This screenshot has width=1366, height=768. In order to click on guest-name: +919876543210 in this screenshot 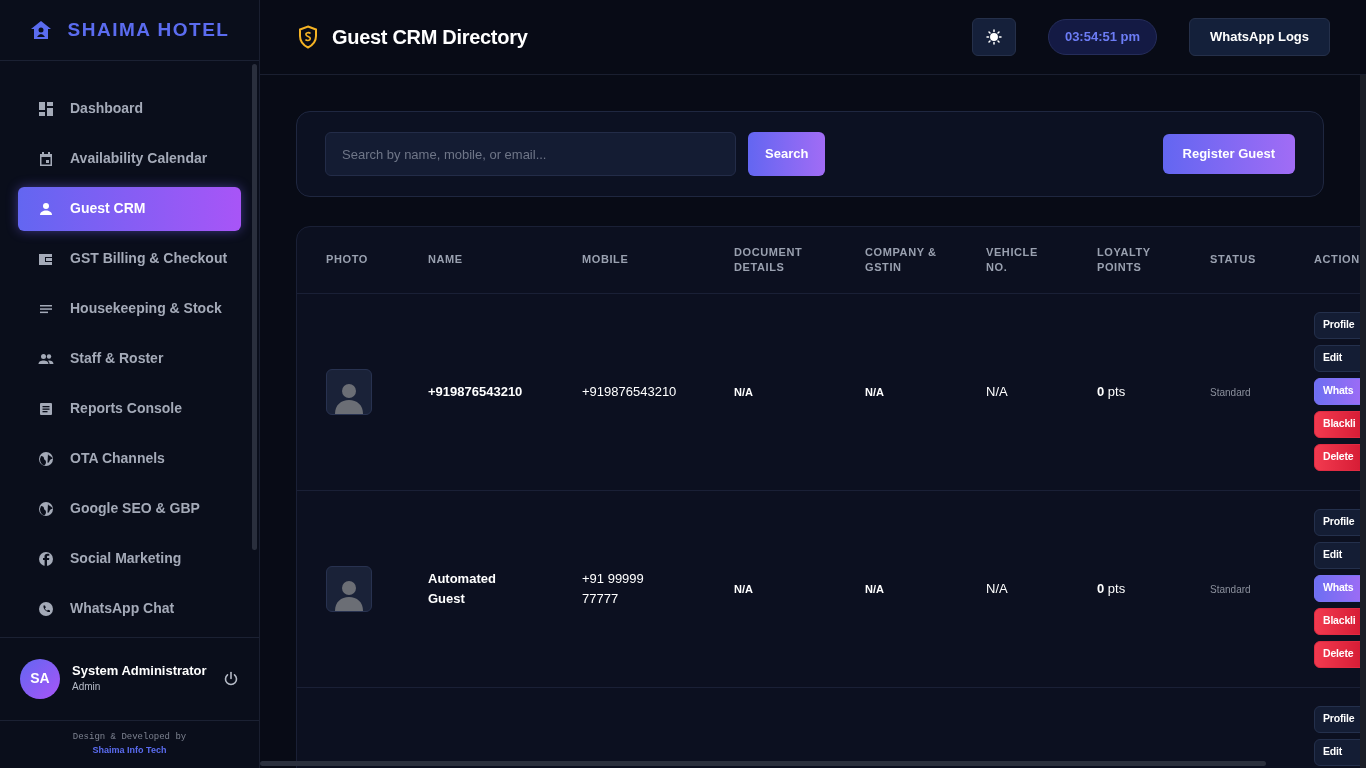, I will do `click(475, 391)`.